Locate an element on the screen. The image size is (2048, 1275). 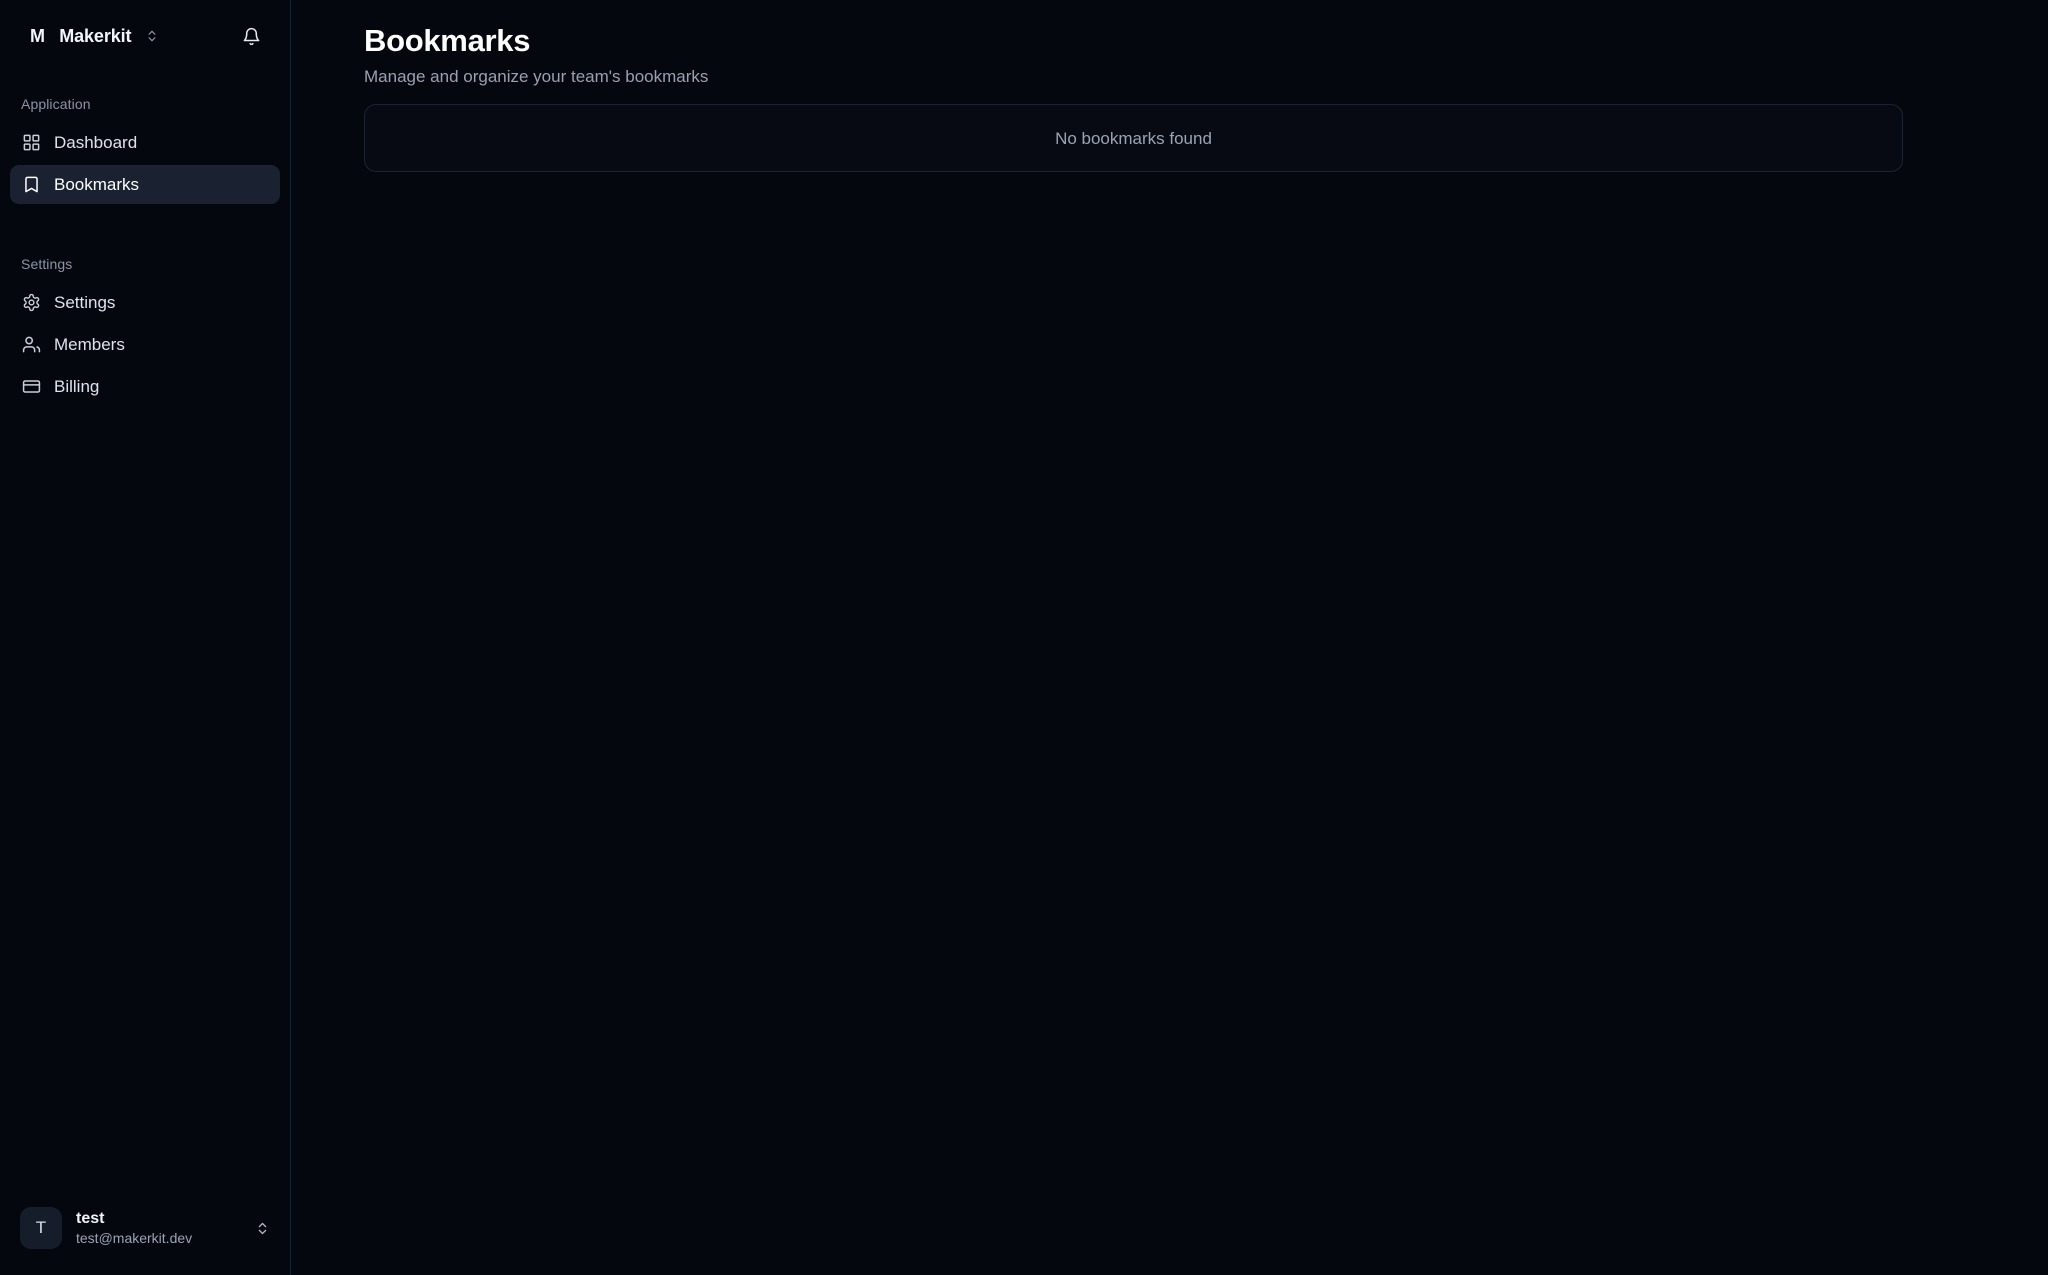
gear-icon is located at coordinates (31, 302).